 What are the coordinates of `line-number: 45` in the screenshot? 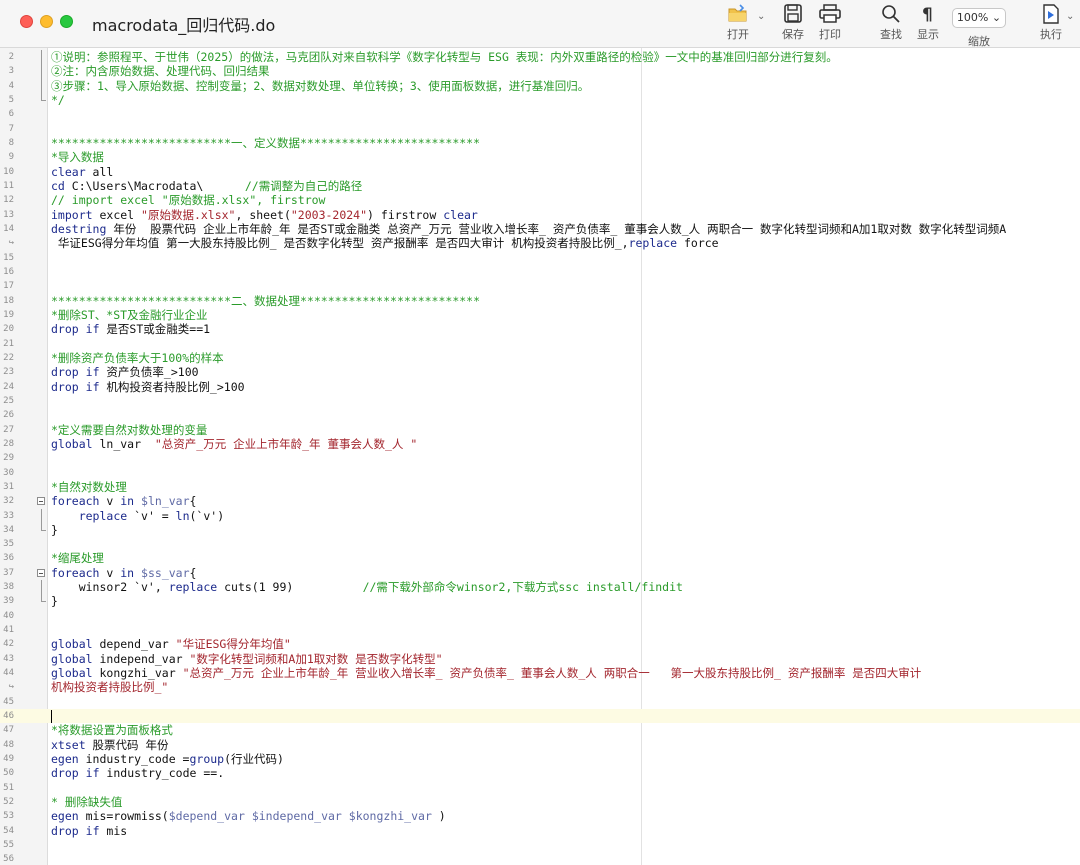 It's located at (8, 701).